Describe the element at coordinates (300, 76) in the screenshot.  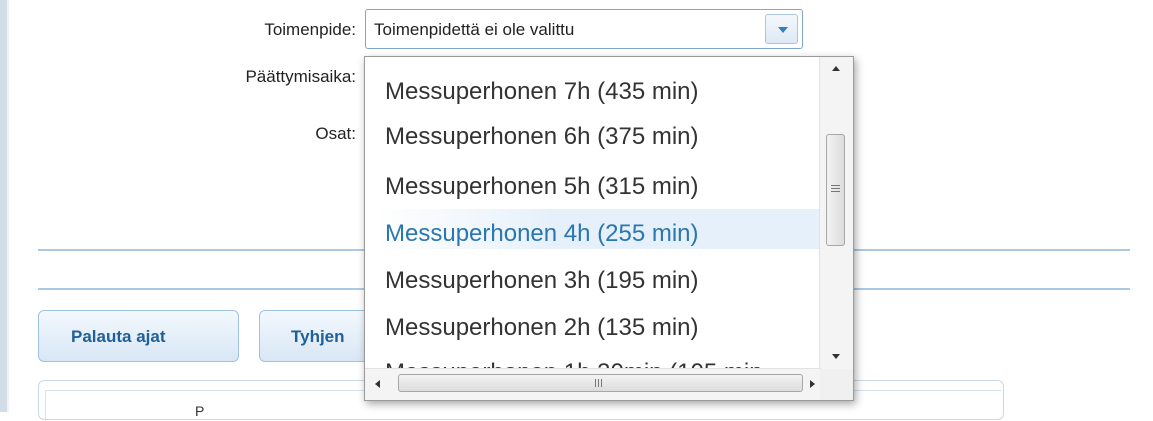
I see `paattymisaika-label: Päättymisaika:` at that location.